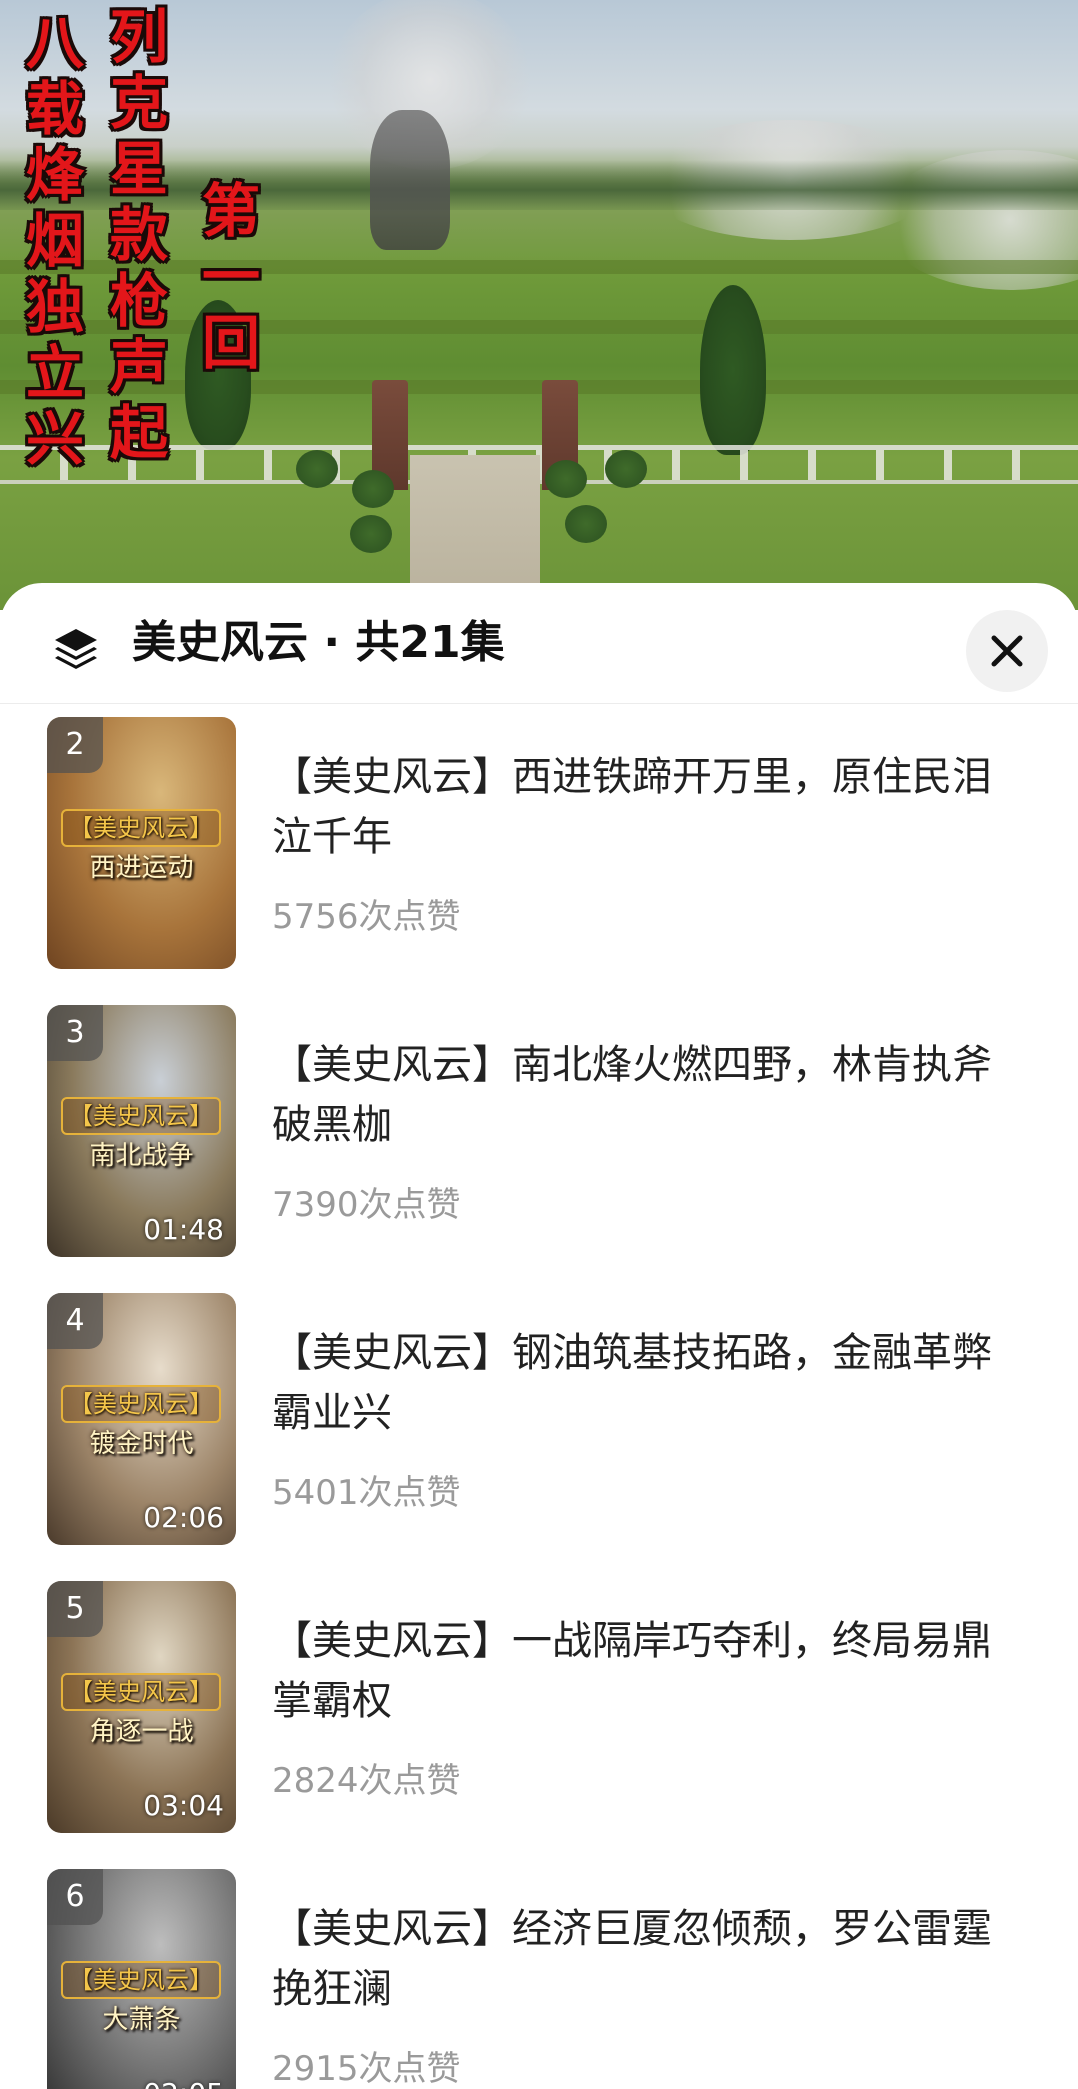 This screenshot has height=2089, width=1078. Describe the element at coordinates (138, 169) in the screenshot. I see `banner-title-char: 星` at that location.